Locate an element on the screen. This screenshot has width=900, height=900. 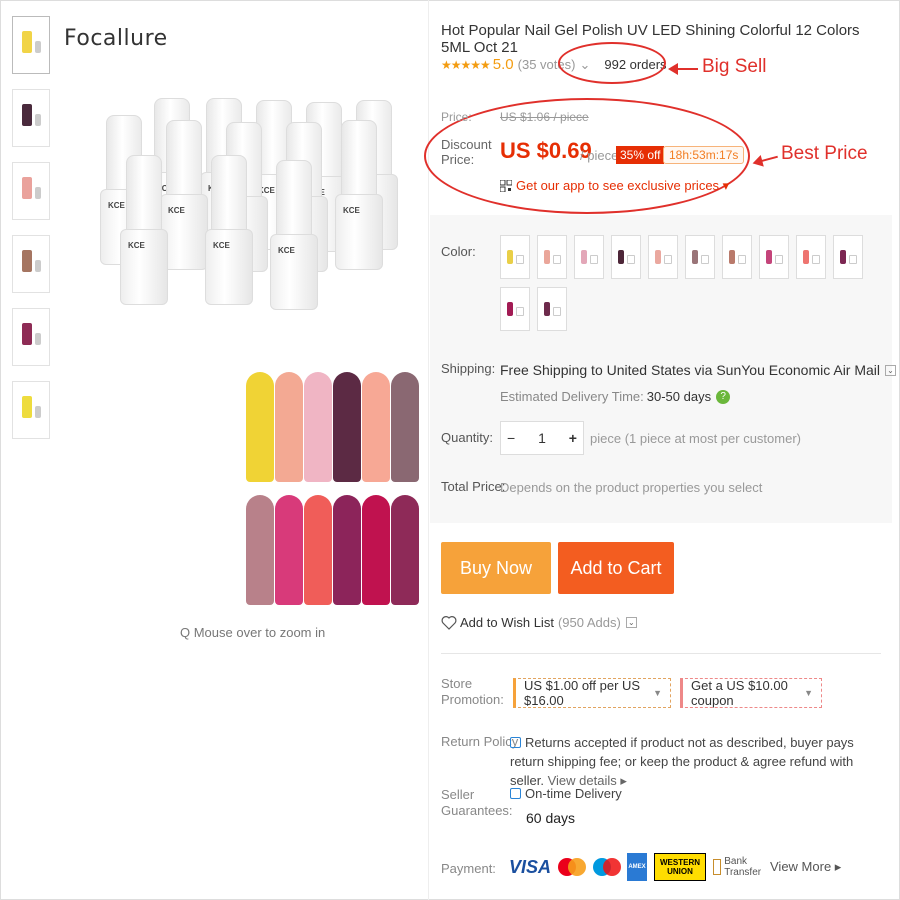
add-to-wishlist: Add to Wish List (950 Adds) ⌄ is located at coordinates (539, 622).